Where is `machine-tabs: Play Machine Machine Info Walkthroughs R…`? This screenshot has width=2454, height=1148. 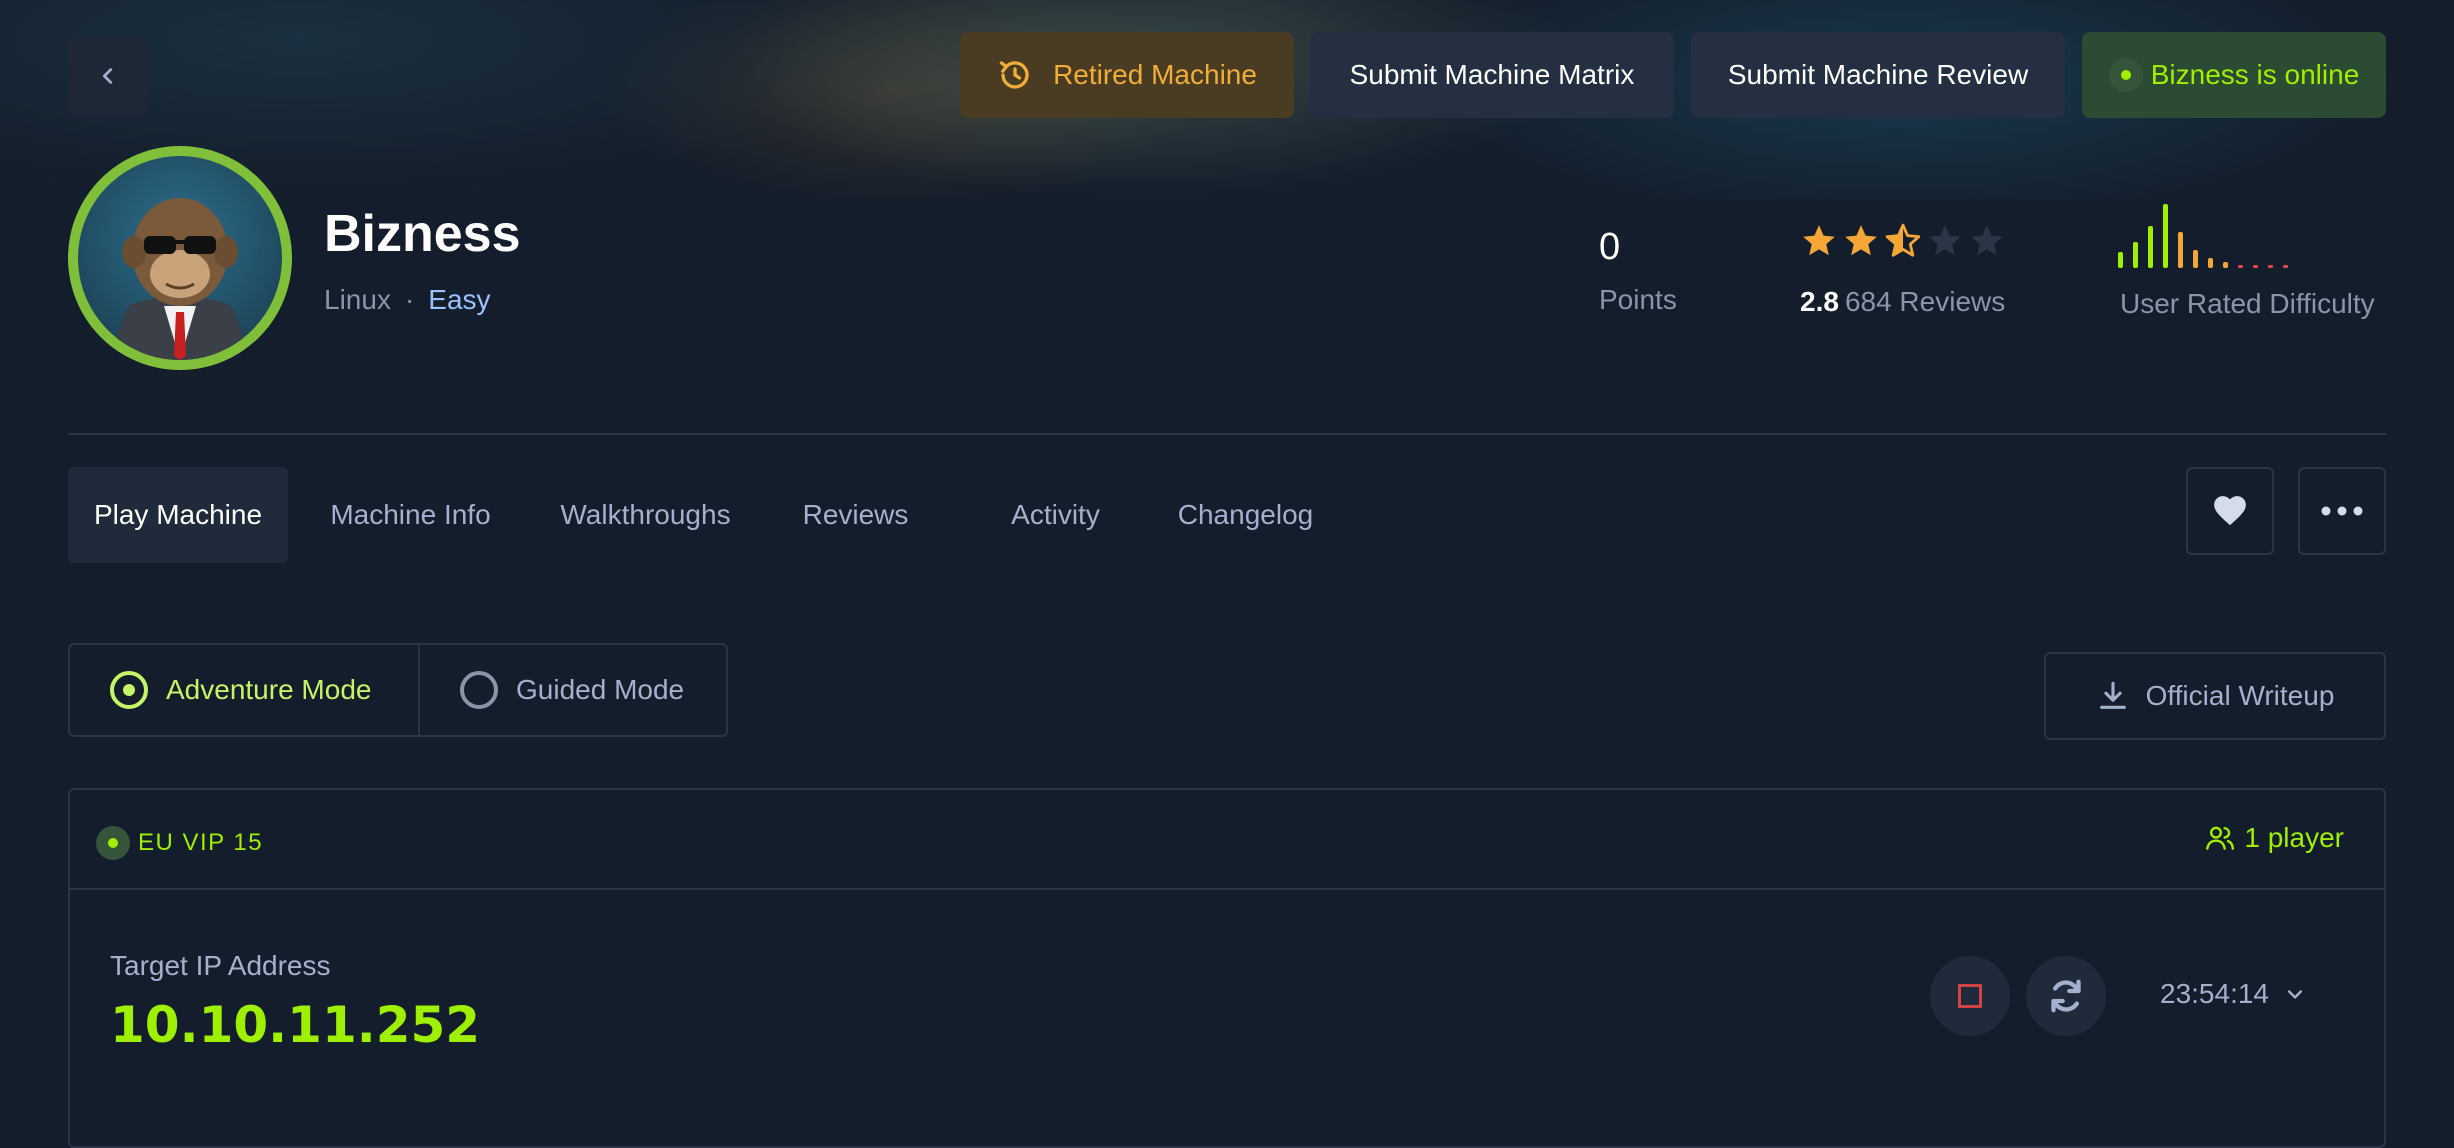 machine-tabs: Play Machine Machine Info Walkthroughs R… is located at coordinates (700, 515).